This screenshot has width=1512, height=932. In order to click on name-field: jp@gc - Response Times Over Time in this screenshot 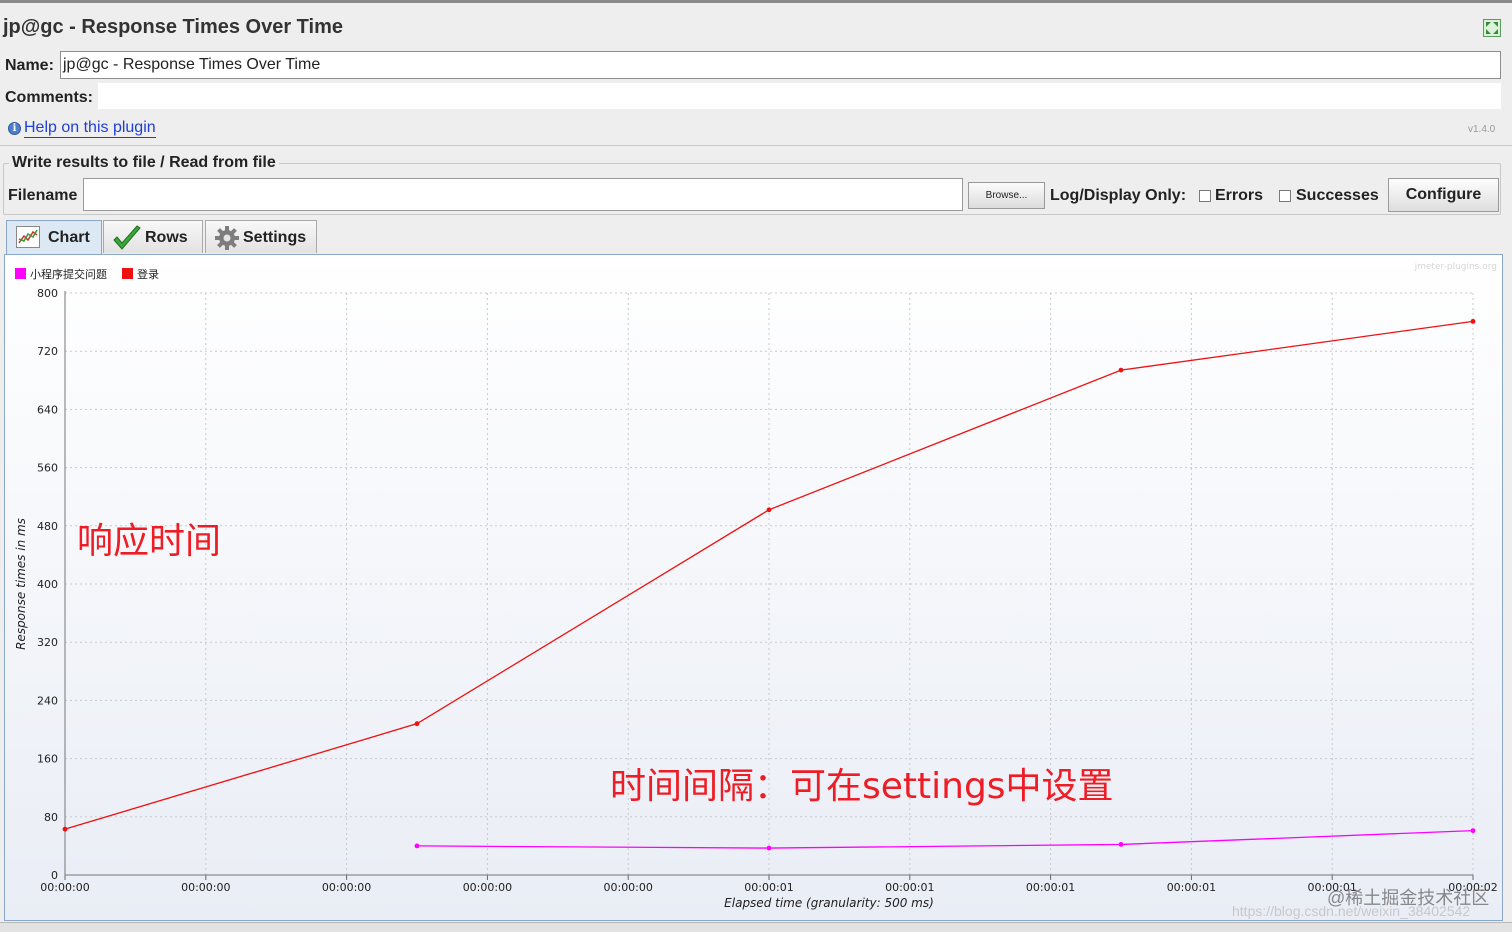, I will do `click(780, 65)`.